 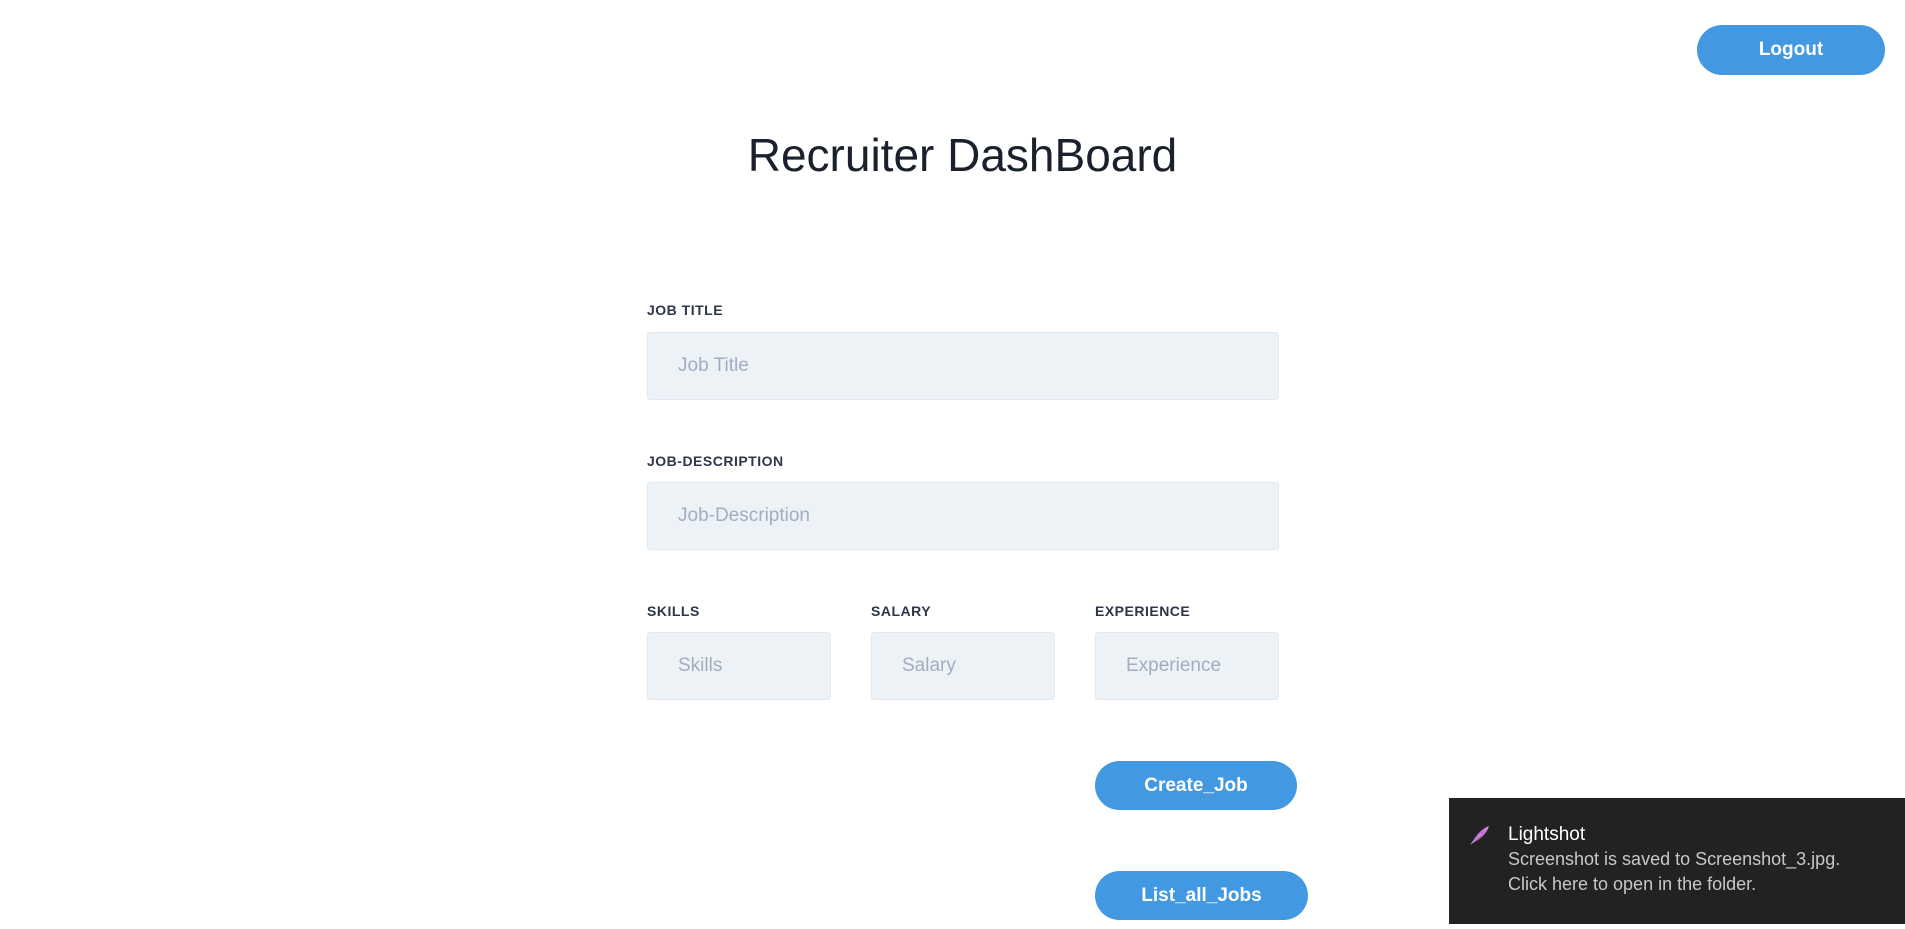 What do you see at coordinates (901, 611) in the screenshot?
I see `salary-label: SALARY` at bounding box center [901, 611].